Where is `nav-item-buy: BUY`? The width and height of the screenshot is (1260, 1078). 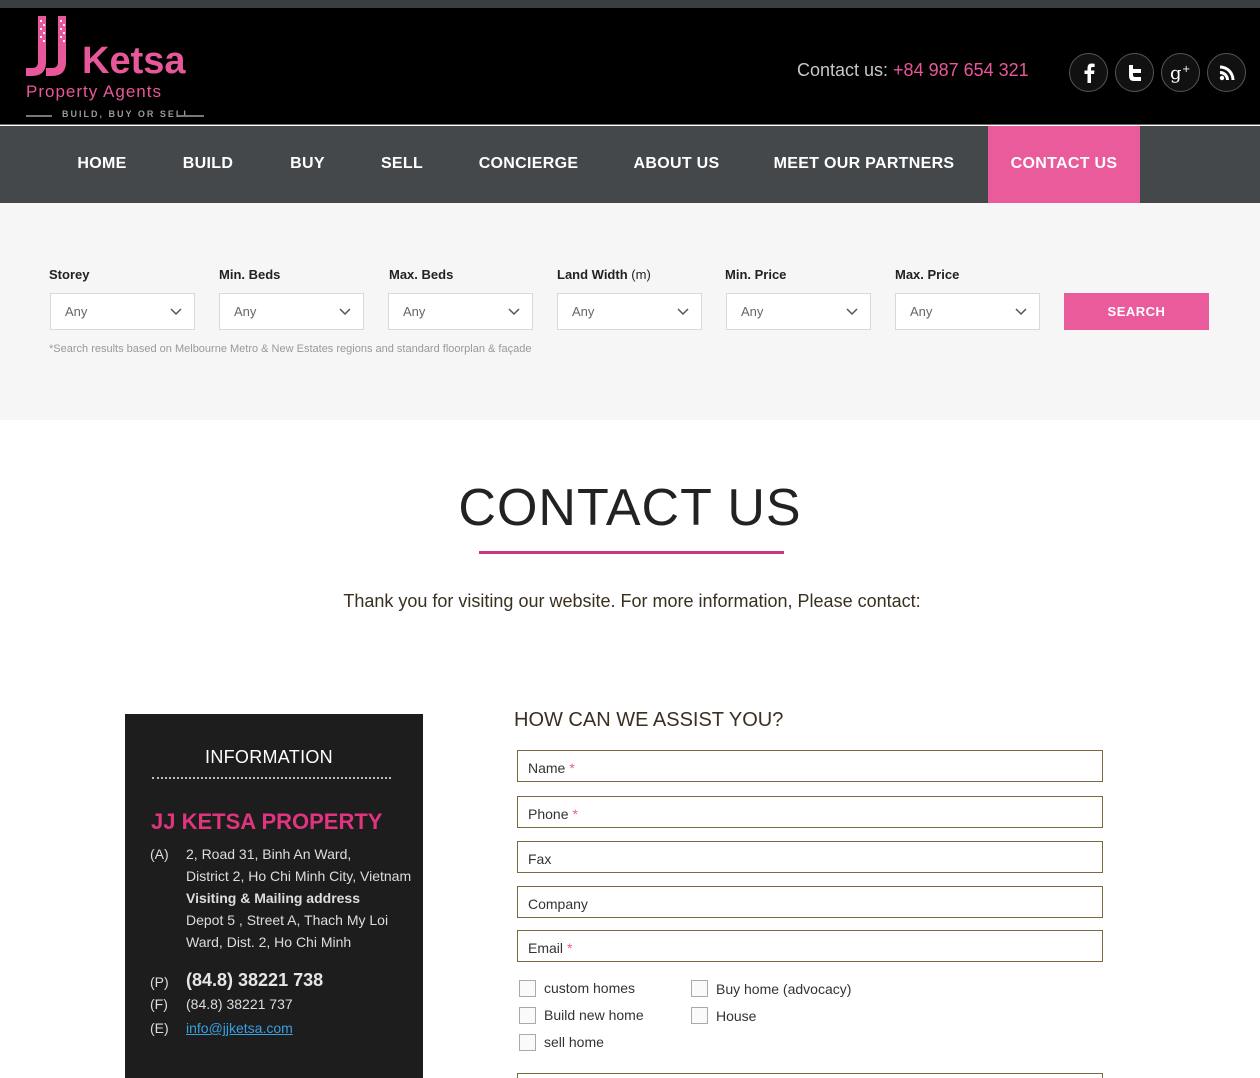
nav-item-buy: BUY is located at coordinates (307, 164).